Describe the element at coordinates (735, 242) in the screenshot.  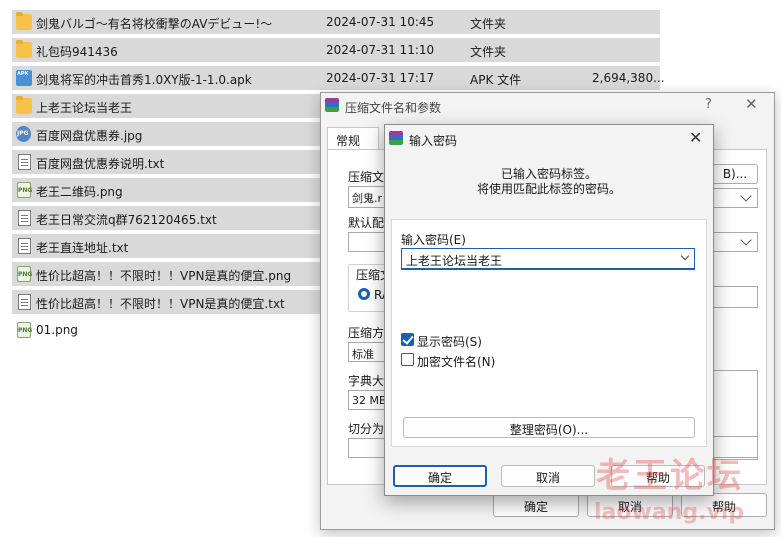
I see `profile-dropdown` at that location.